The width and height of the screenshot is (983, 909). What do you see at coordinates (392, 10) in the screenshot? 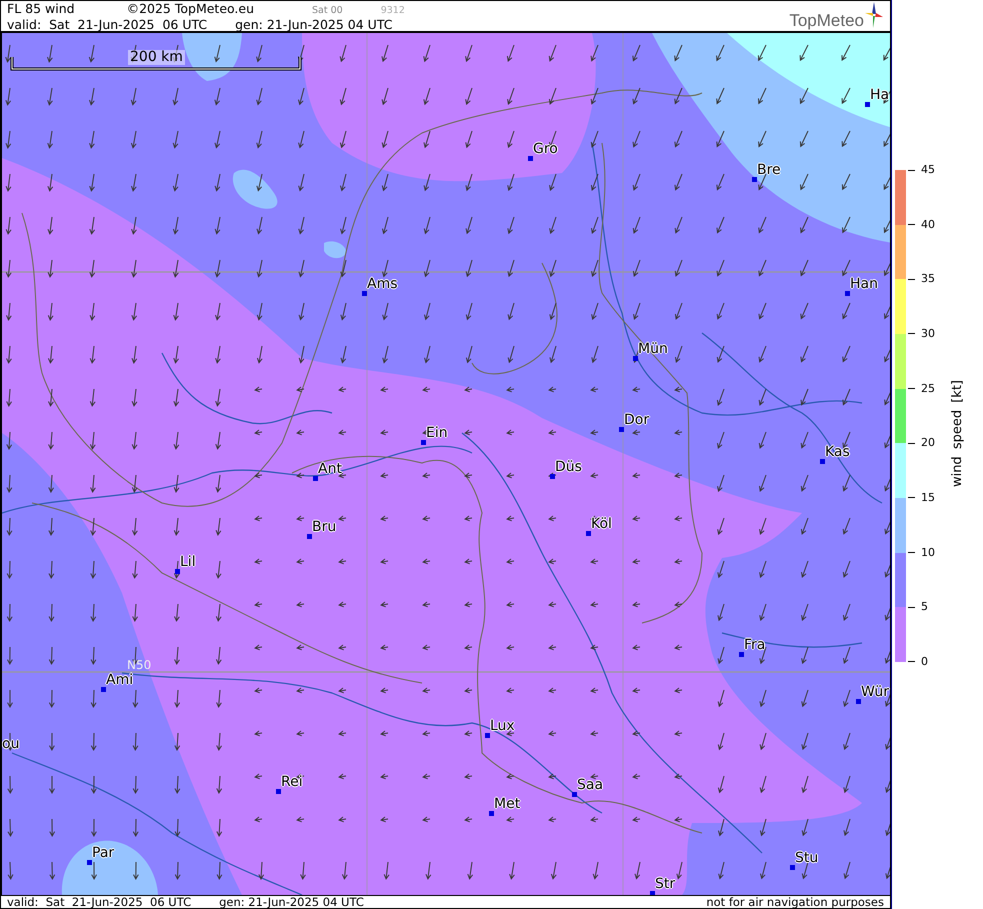
I see `code-text: 9312` at bounding box center [392, 10].